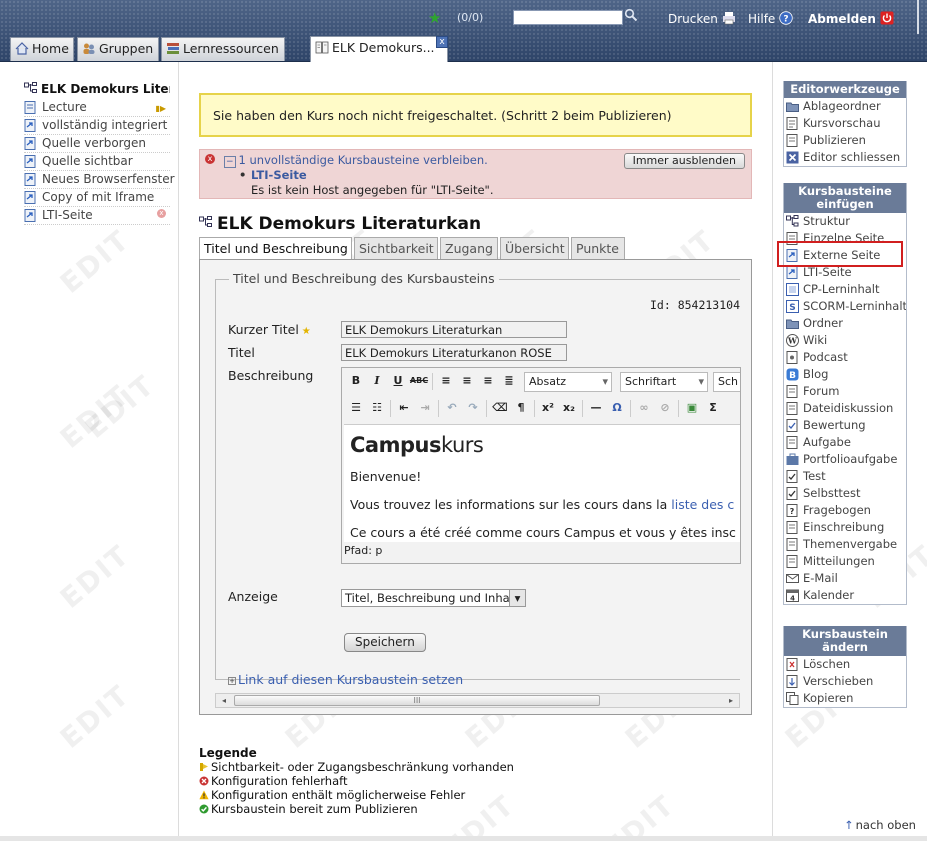  What do you see at coordinates (631, 15) in the screenshot?
I see `search-icon` at bounding box center [631, 15].